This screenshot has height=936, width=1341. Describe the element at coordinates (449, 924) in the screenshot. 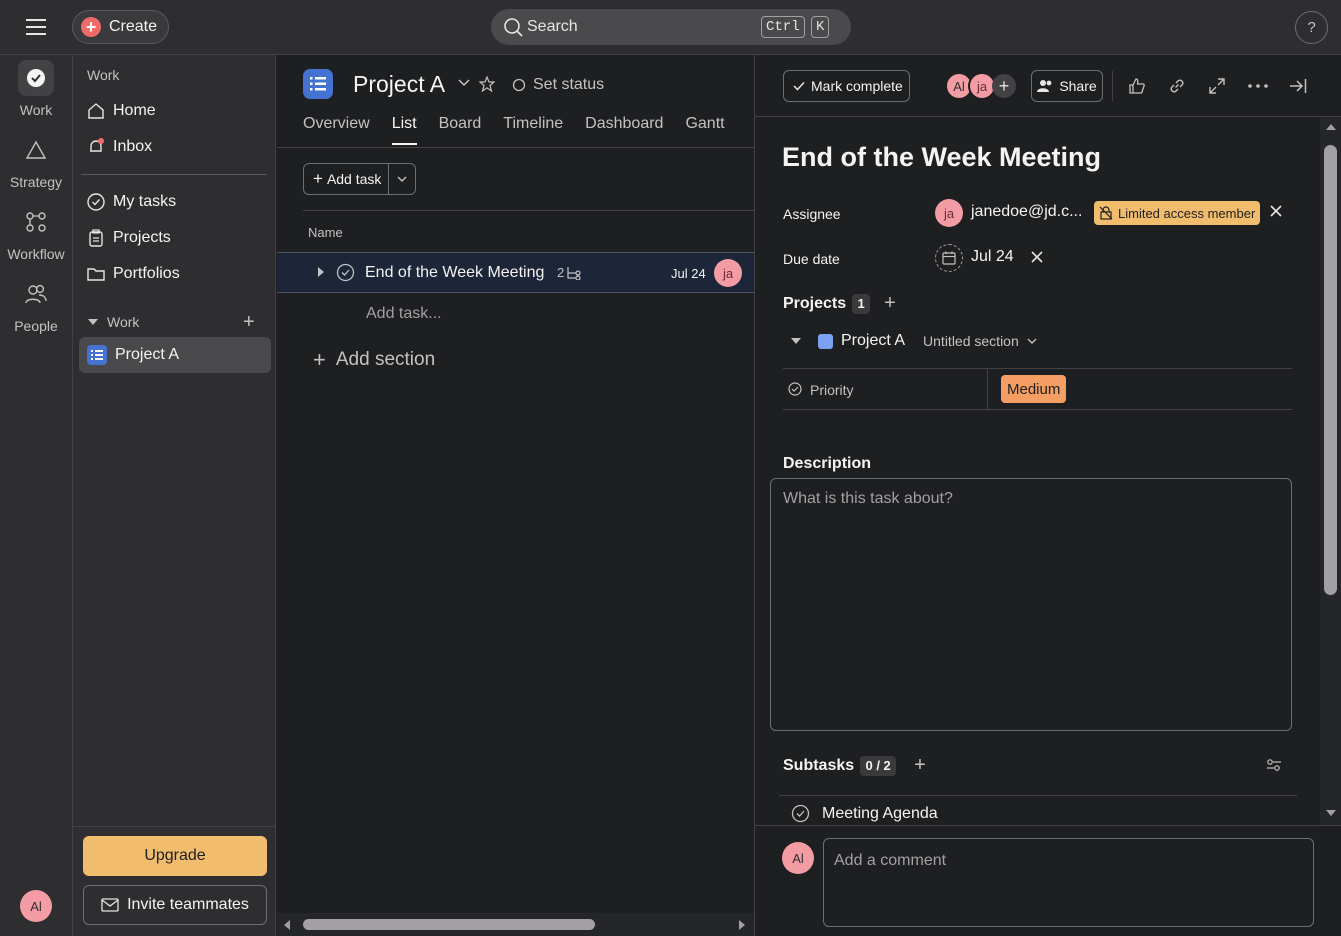

I see `horizontal-scroll-thumb` at that location.